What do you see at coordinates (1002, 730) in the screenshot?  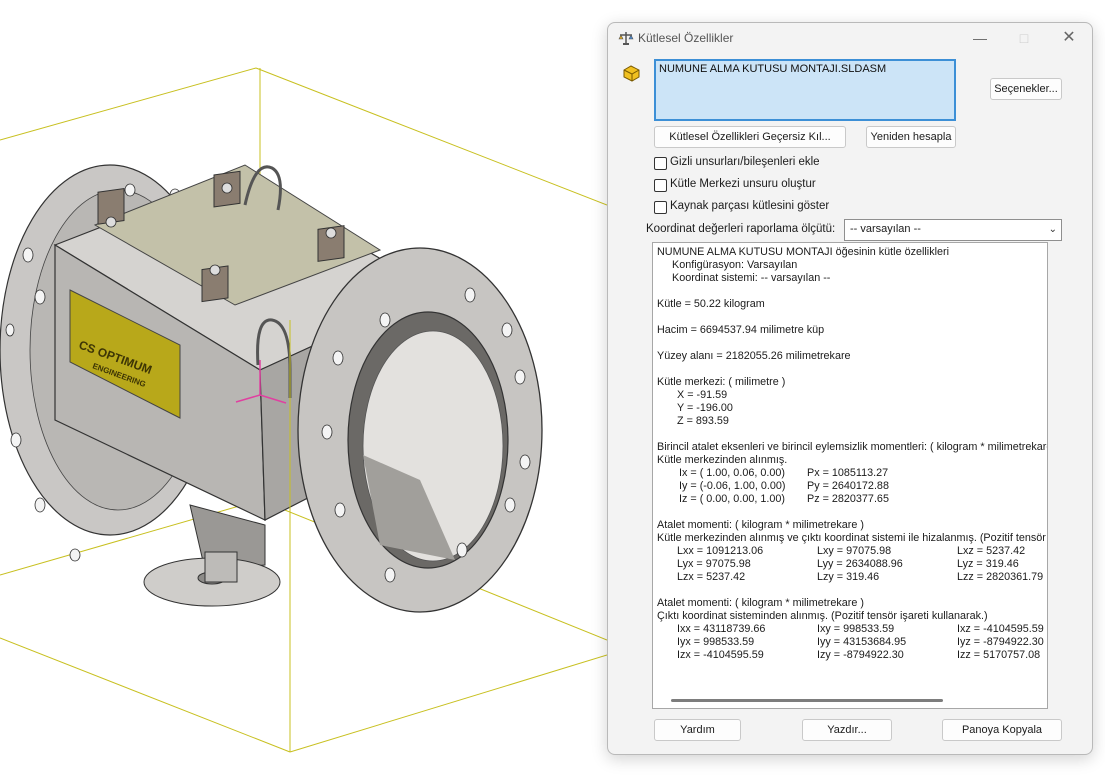 I see `copy-to-clipboard-button: Panoya Kopyala` at bounding box center [1002, 730].